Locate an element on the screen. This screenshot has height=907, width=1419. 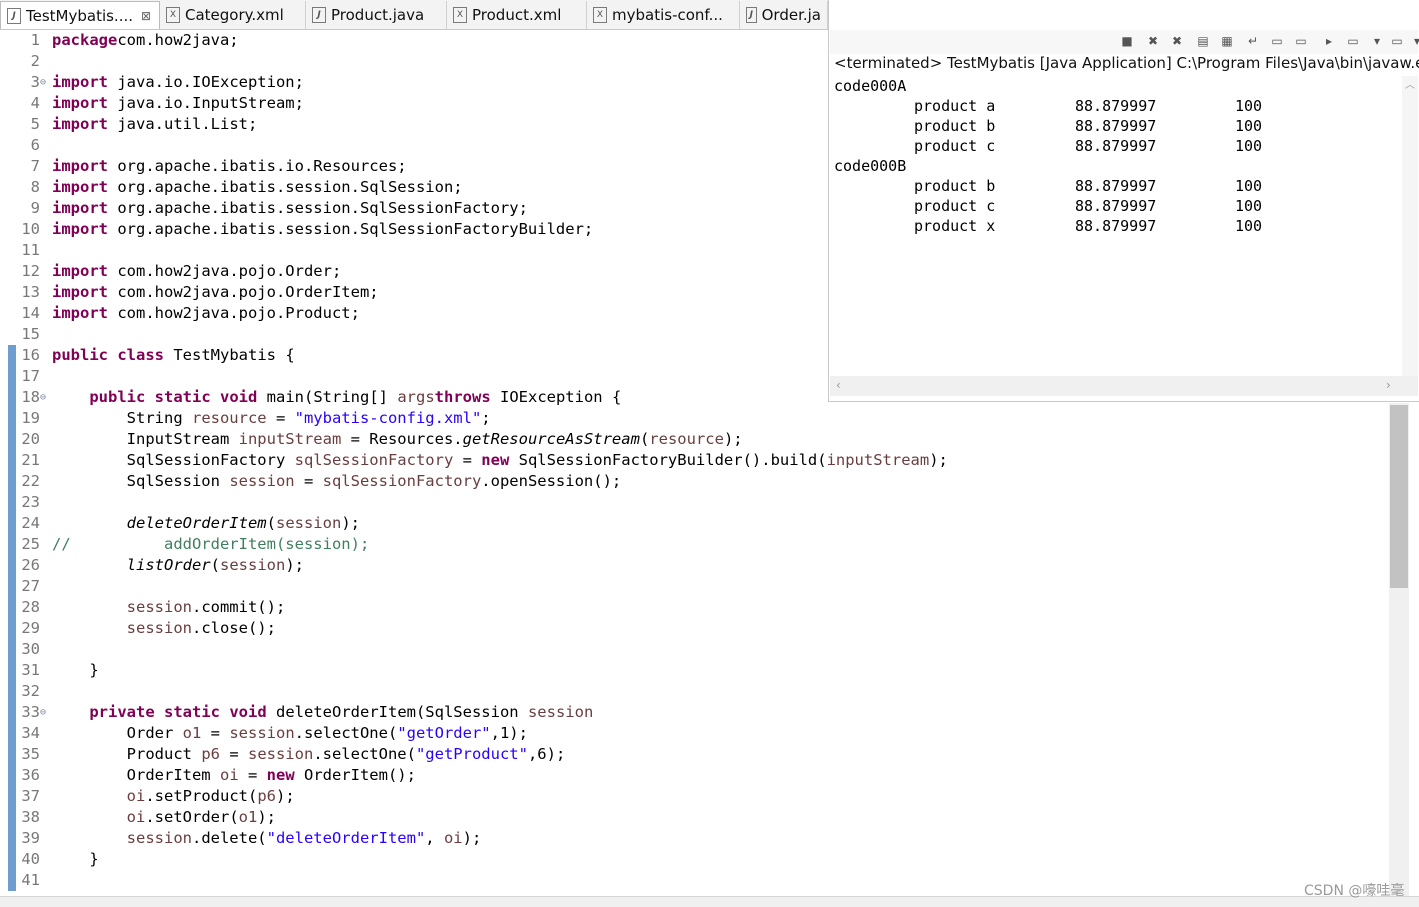
console-row: product b 88.879997 100 is located at coordinates (1048, 186).